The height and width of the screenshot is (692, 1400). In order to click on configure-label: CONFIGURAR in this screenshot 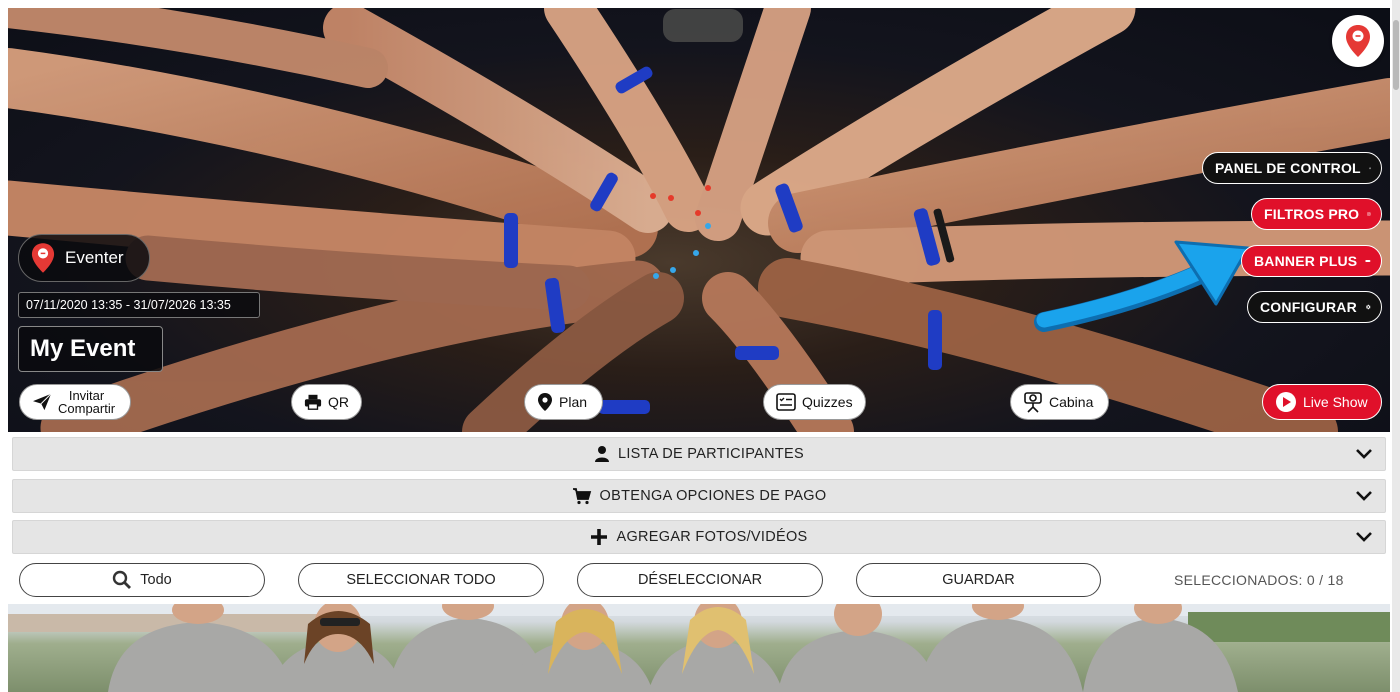, I will do `click(1308, 307)`.